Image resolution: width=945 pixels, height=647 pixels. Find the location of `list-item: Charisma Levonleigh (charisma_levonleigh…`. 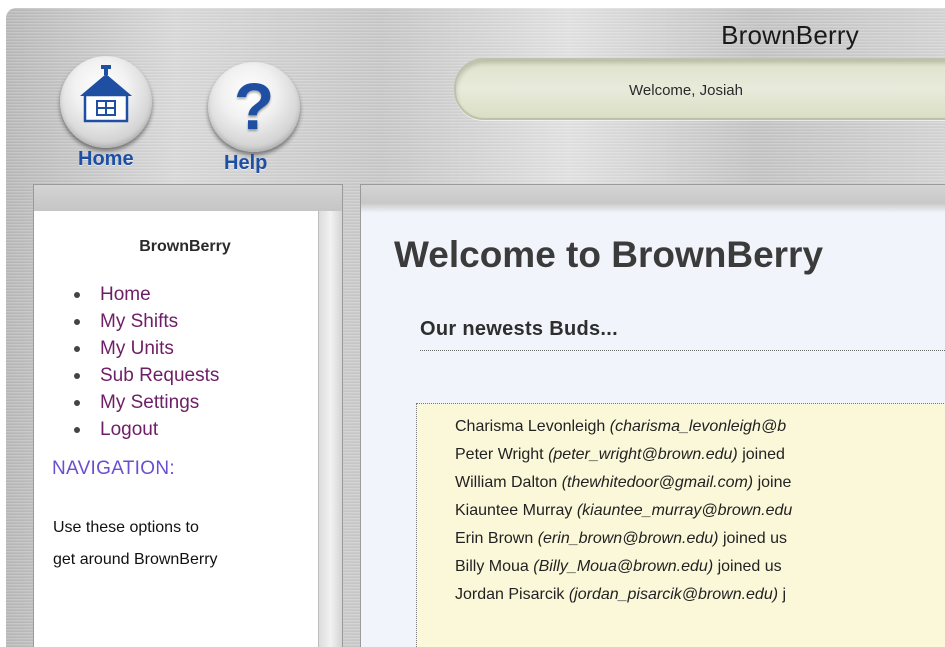

list-item: Charisma Levonleigh (charisma_levonleigh… is located at coordinates (621, 426).